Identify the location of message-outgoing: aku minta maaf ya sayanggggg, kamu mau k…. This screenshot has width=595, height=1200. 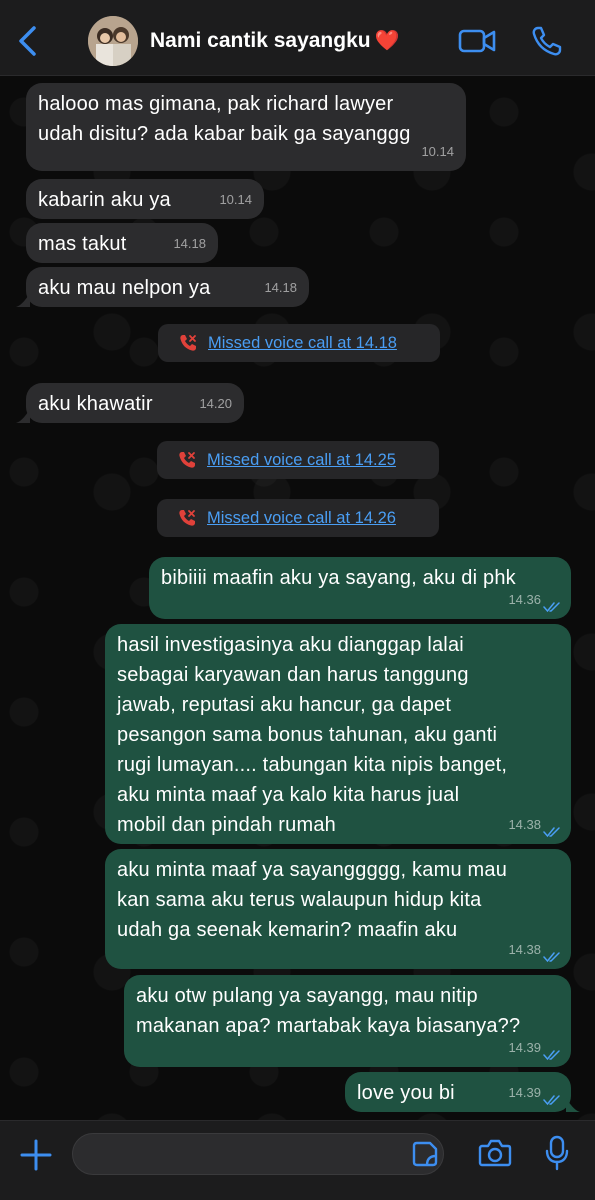
(338, 909).